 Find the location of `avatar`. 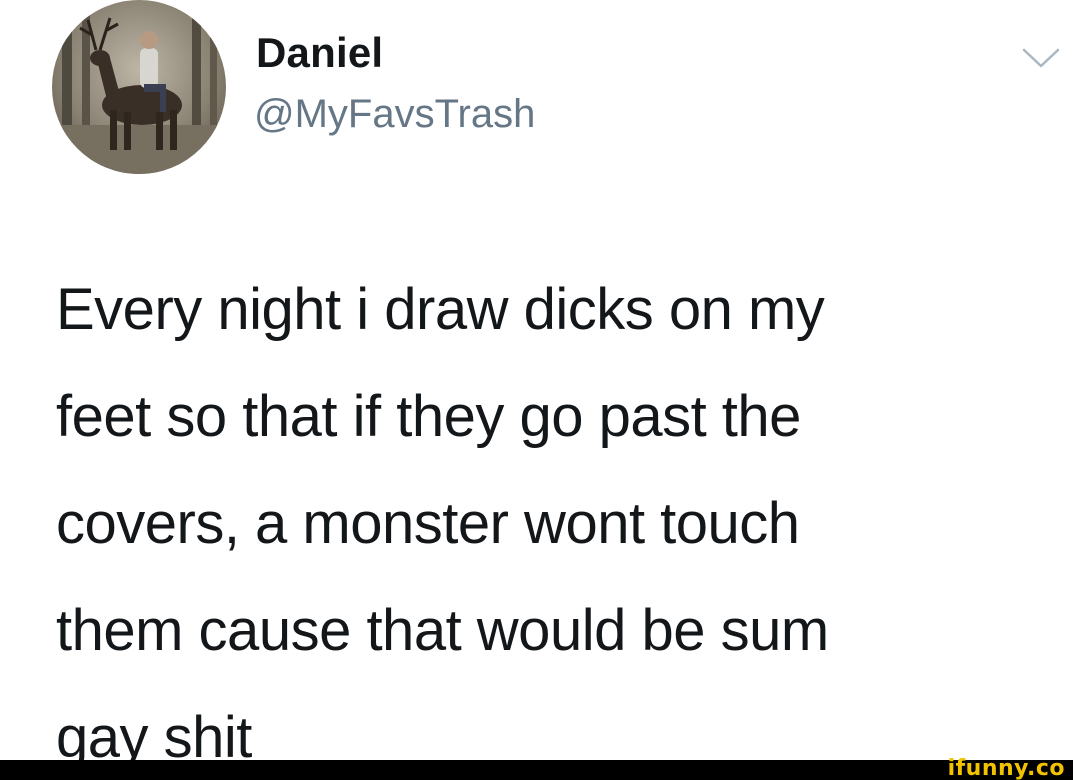

avatar is located at coordinates (139, 87).